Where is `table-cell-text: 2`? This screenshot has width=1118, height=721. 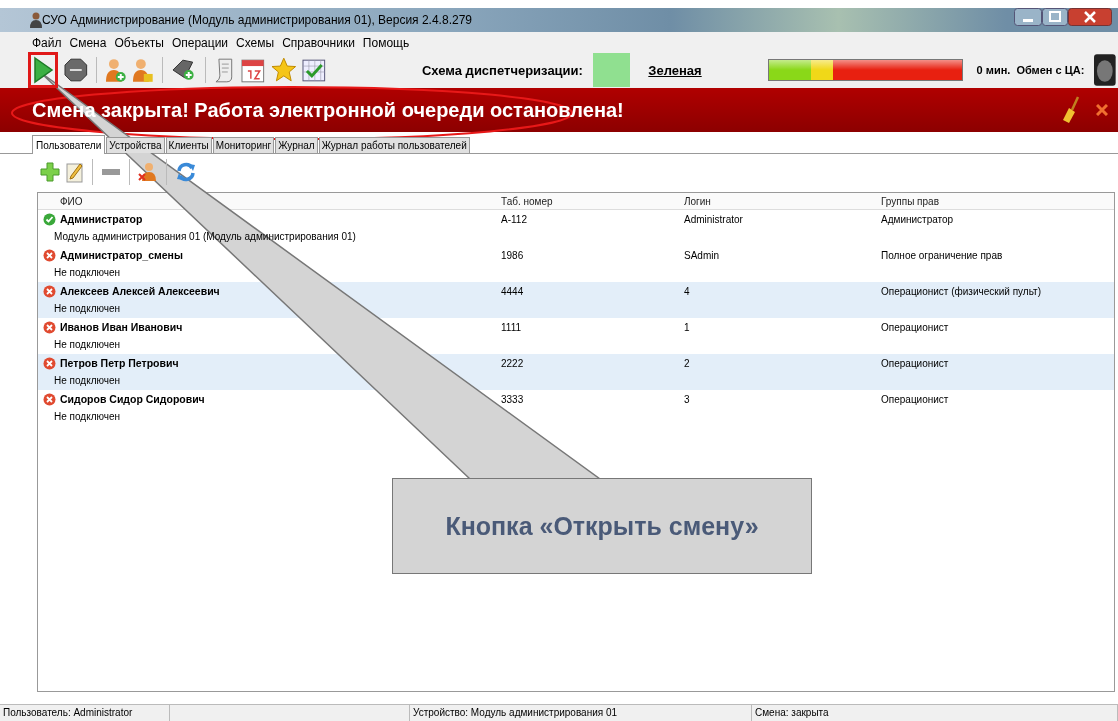
table-cell-text: 2 is located at coordinates (687, 363).